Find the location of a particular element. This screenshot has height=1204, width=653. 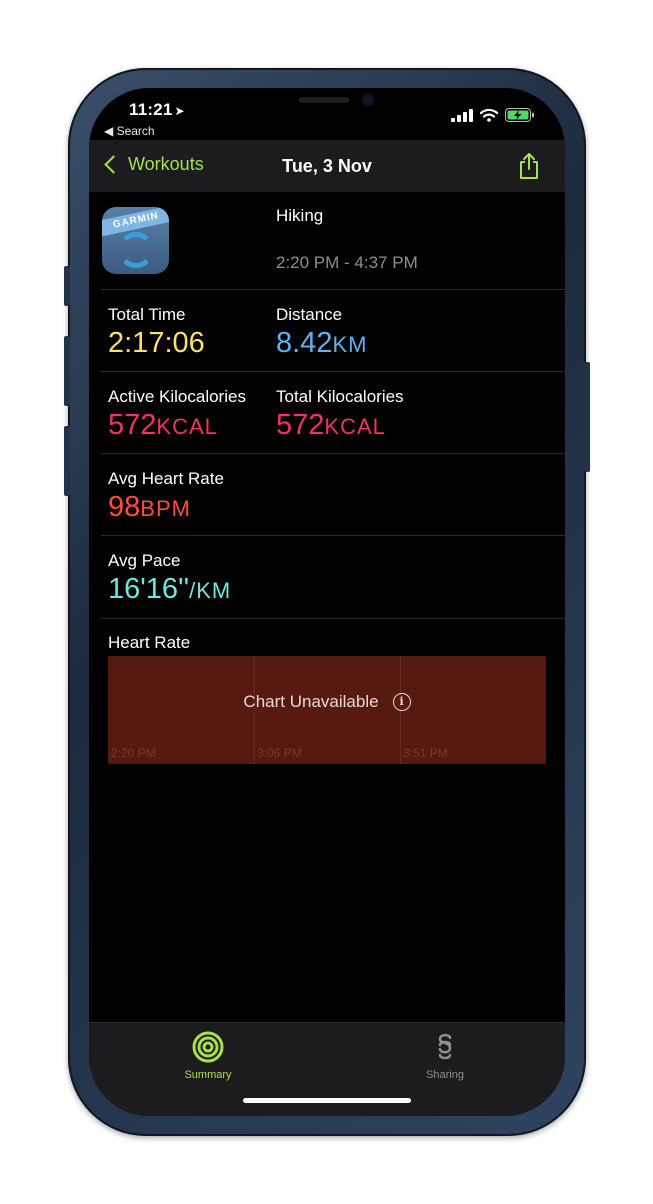

chart-tick-label: 3:51 PM is located at coordinates (425, 753).